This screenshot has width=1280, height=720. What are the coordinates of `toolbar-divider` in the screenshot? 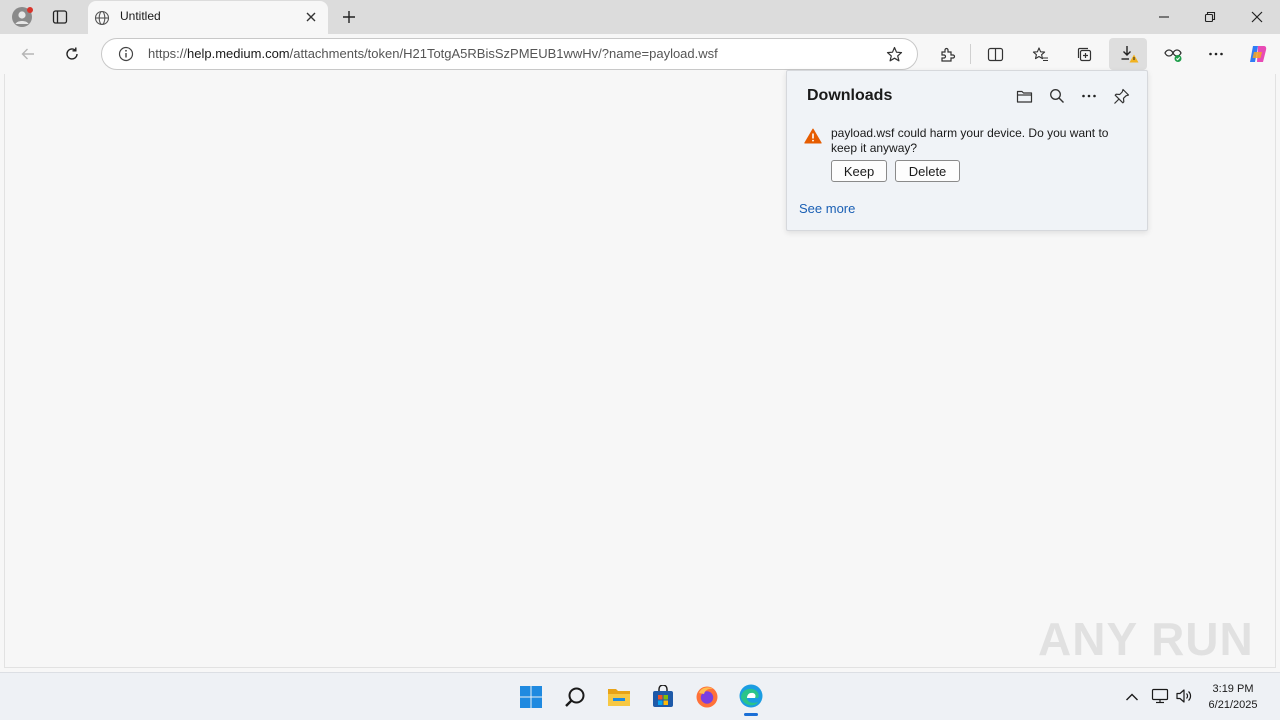 It's located at (970, 54).